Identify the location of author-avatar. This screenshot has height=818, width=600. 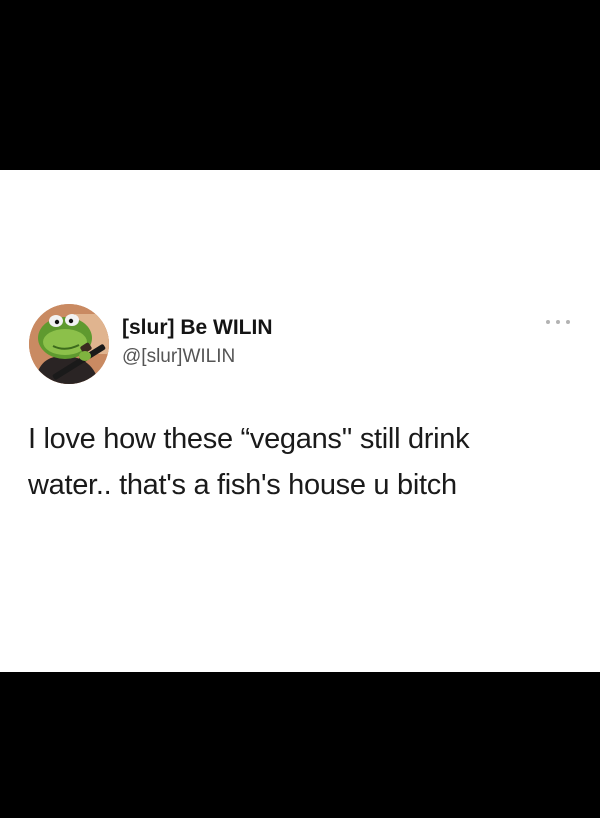
(69, 344).